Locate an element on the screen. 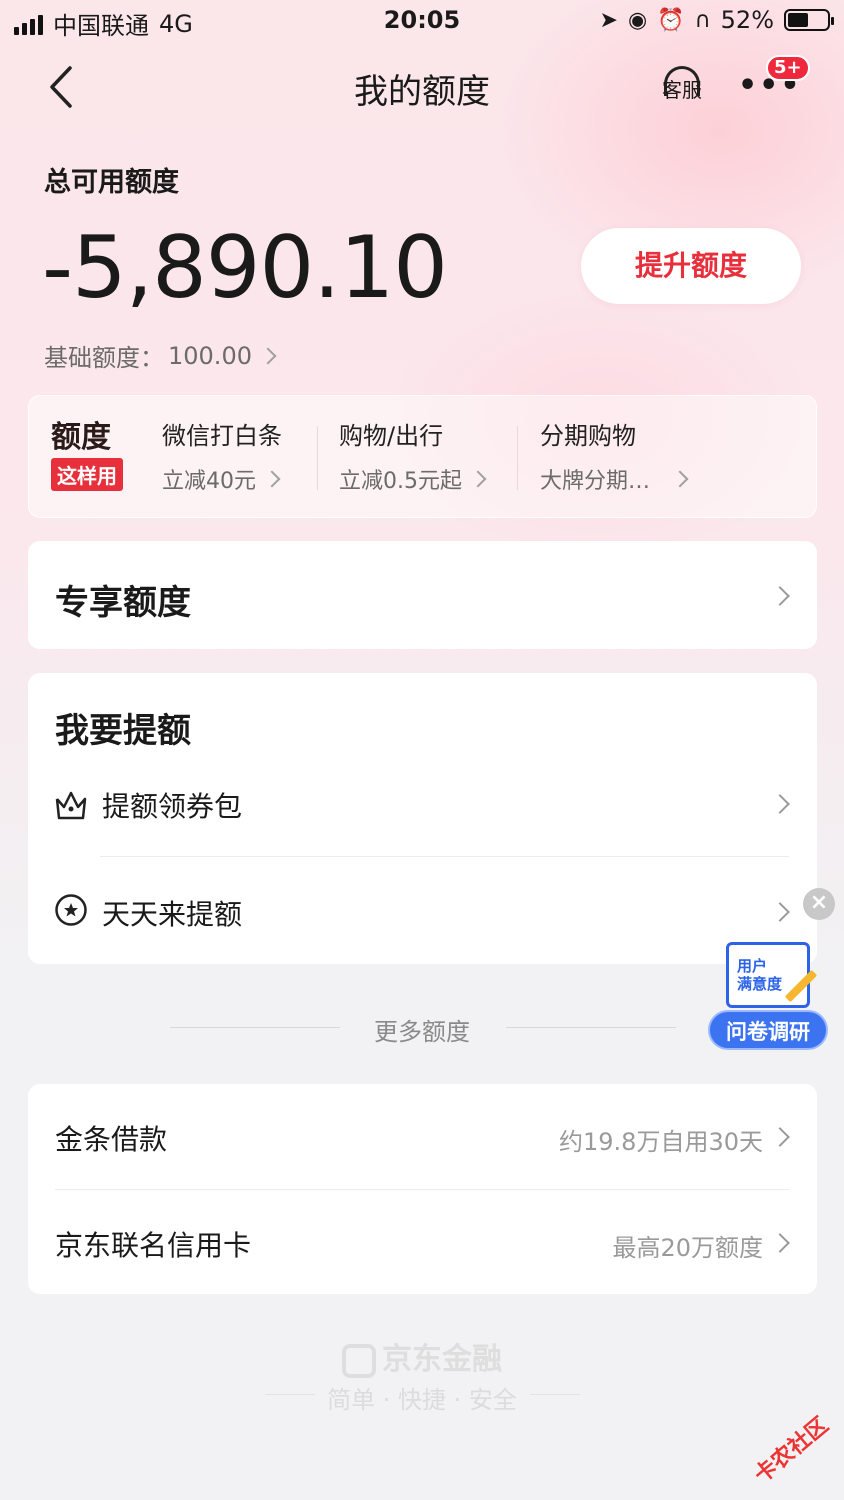  brand-logo: 京东金融 is located at coordinates (422, 1356).